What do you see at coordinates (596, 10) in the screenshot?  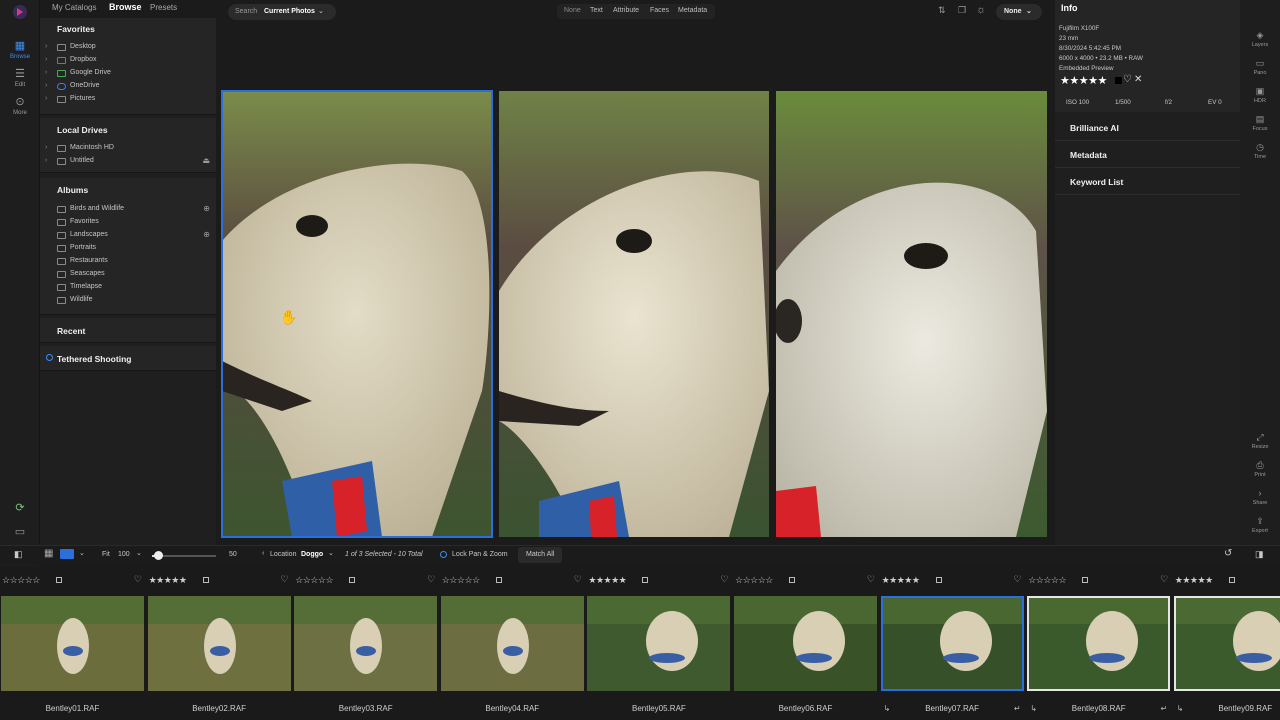 I see `filter-text: Text` at bounding box center [596, 10].